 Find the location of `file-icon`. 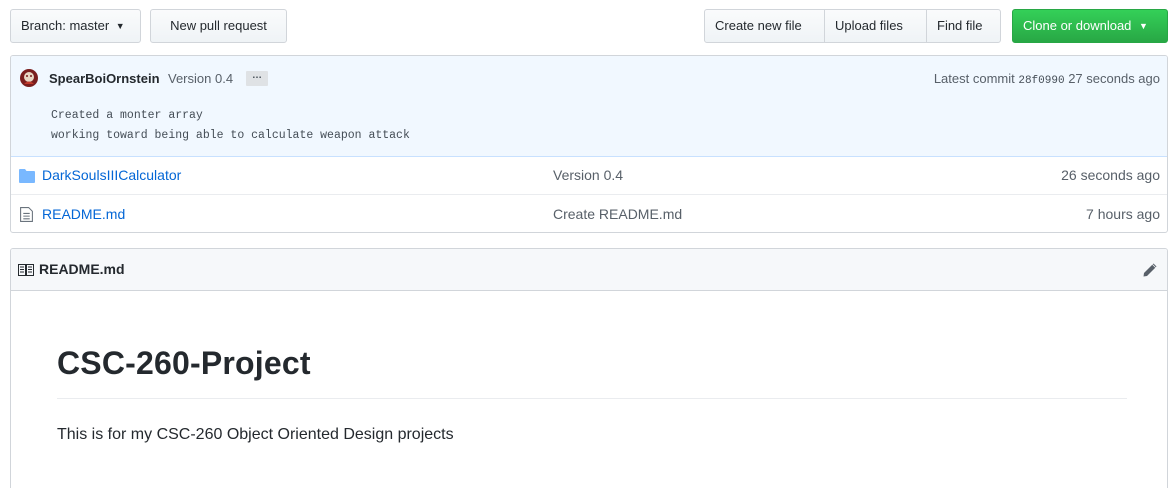

file-icon is located at coordinates (26, 214).